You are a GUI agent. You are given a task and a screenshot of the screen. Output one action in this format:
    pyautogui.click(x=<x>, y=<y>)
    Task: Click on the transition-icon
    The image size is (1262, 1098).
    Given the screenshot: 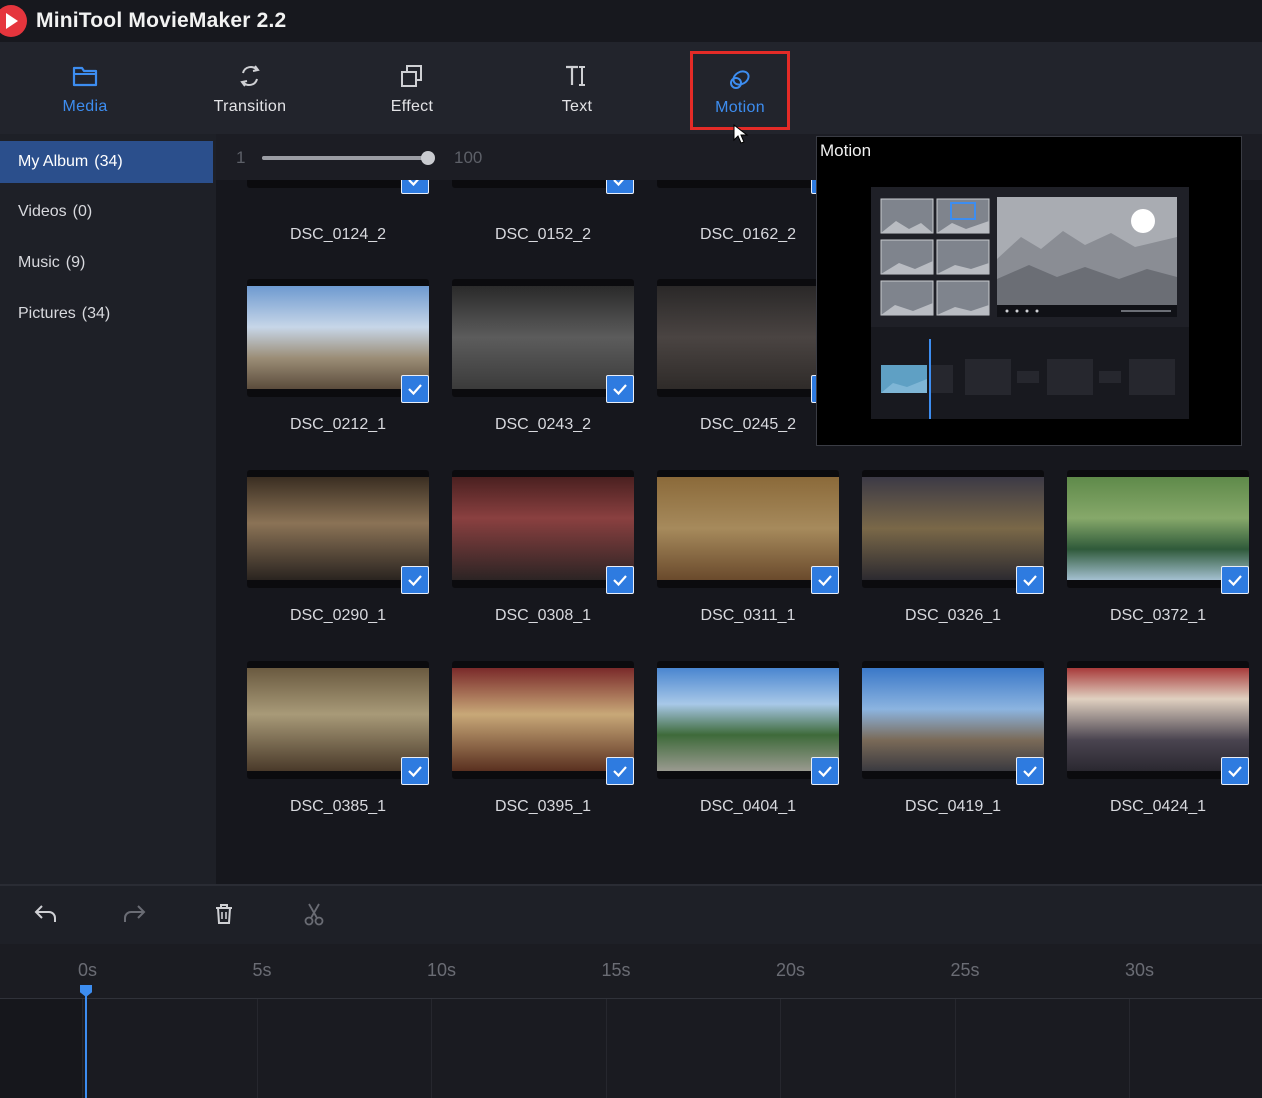 What is the action you would take?
    pyautogui.click(x=250, y=75)
    